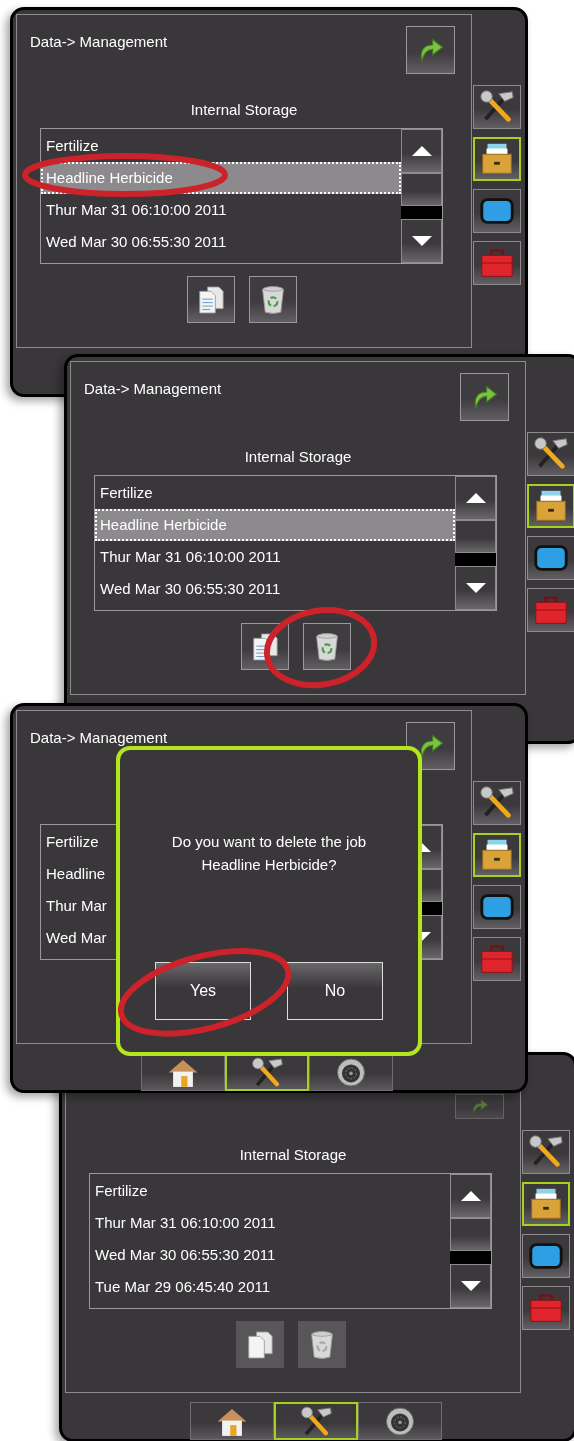  I want to click on copy-button, so click(211, 299).